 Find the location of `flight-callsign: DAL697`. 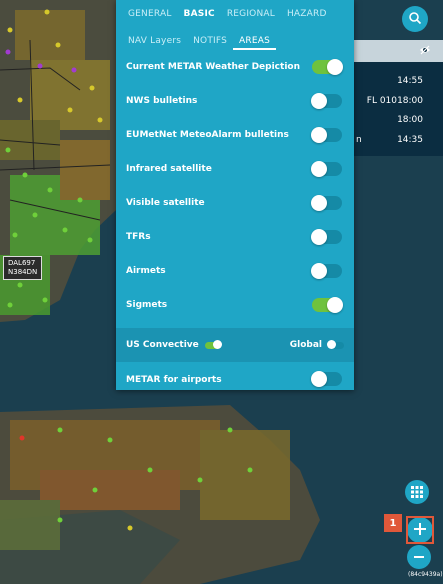

flight-callsign: DAL697 is located at coordinates (22, 263).